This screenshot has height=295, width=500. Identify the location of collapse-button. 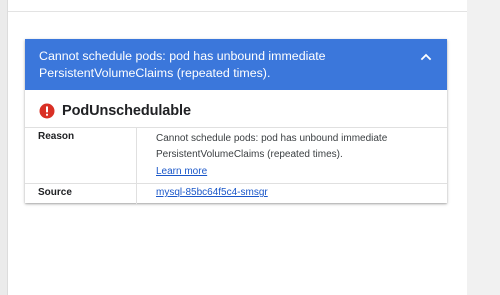
(426, 57).